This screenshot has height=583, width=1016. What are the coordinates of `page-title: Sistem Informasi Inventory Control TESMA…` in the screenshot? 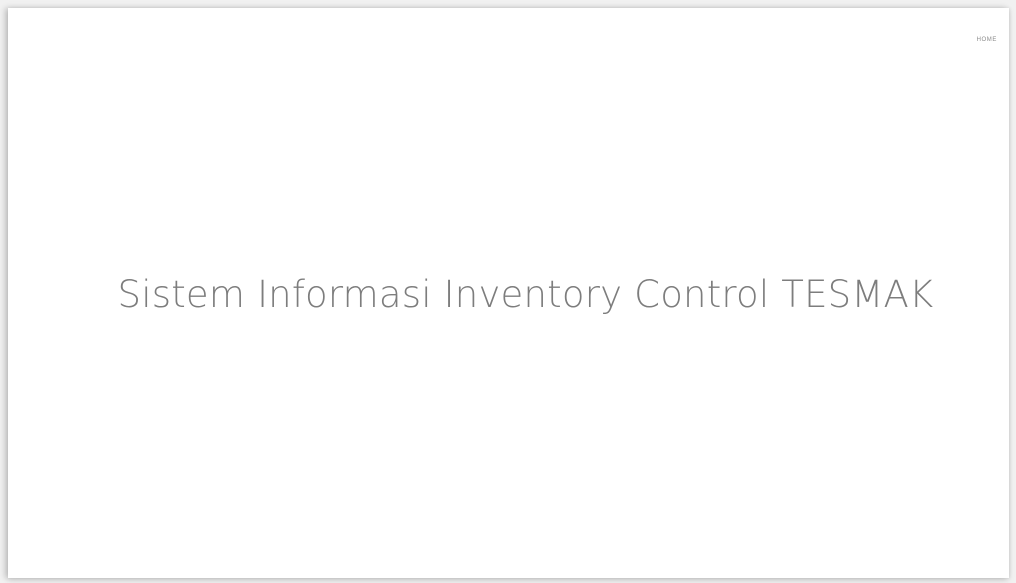 It's located at (525, 294).